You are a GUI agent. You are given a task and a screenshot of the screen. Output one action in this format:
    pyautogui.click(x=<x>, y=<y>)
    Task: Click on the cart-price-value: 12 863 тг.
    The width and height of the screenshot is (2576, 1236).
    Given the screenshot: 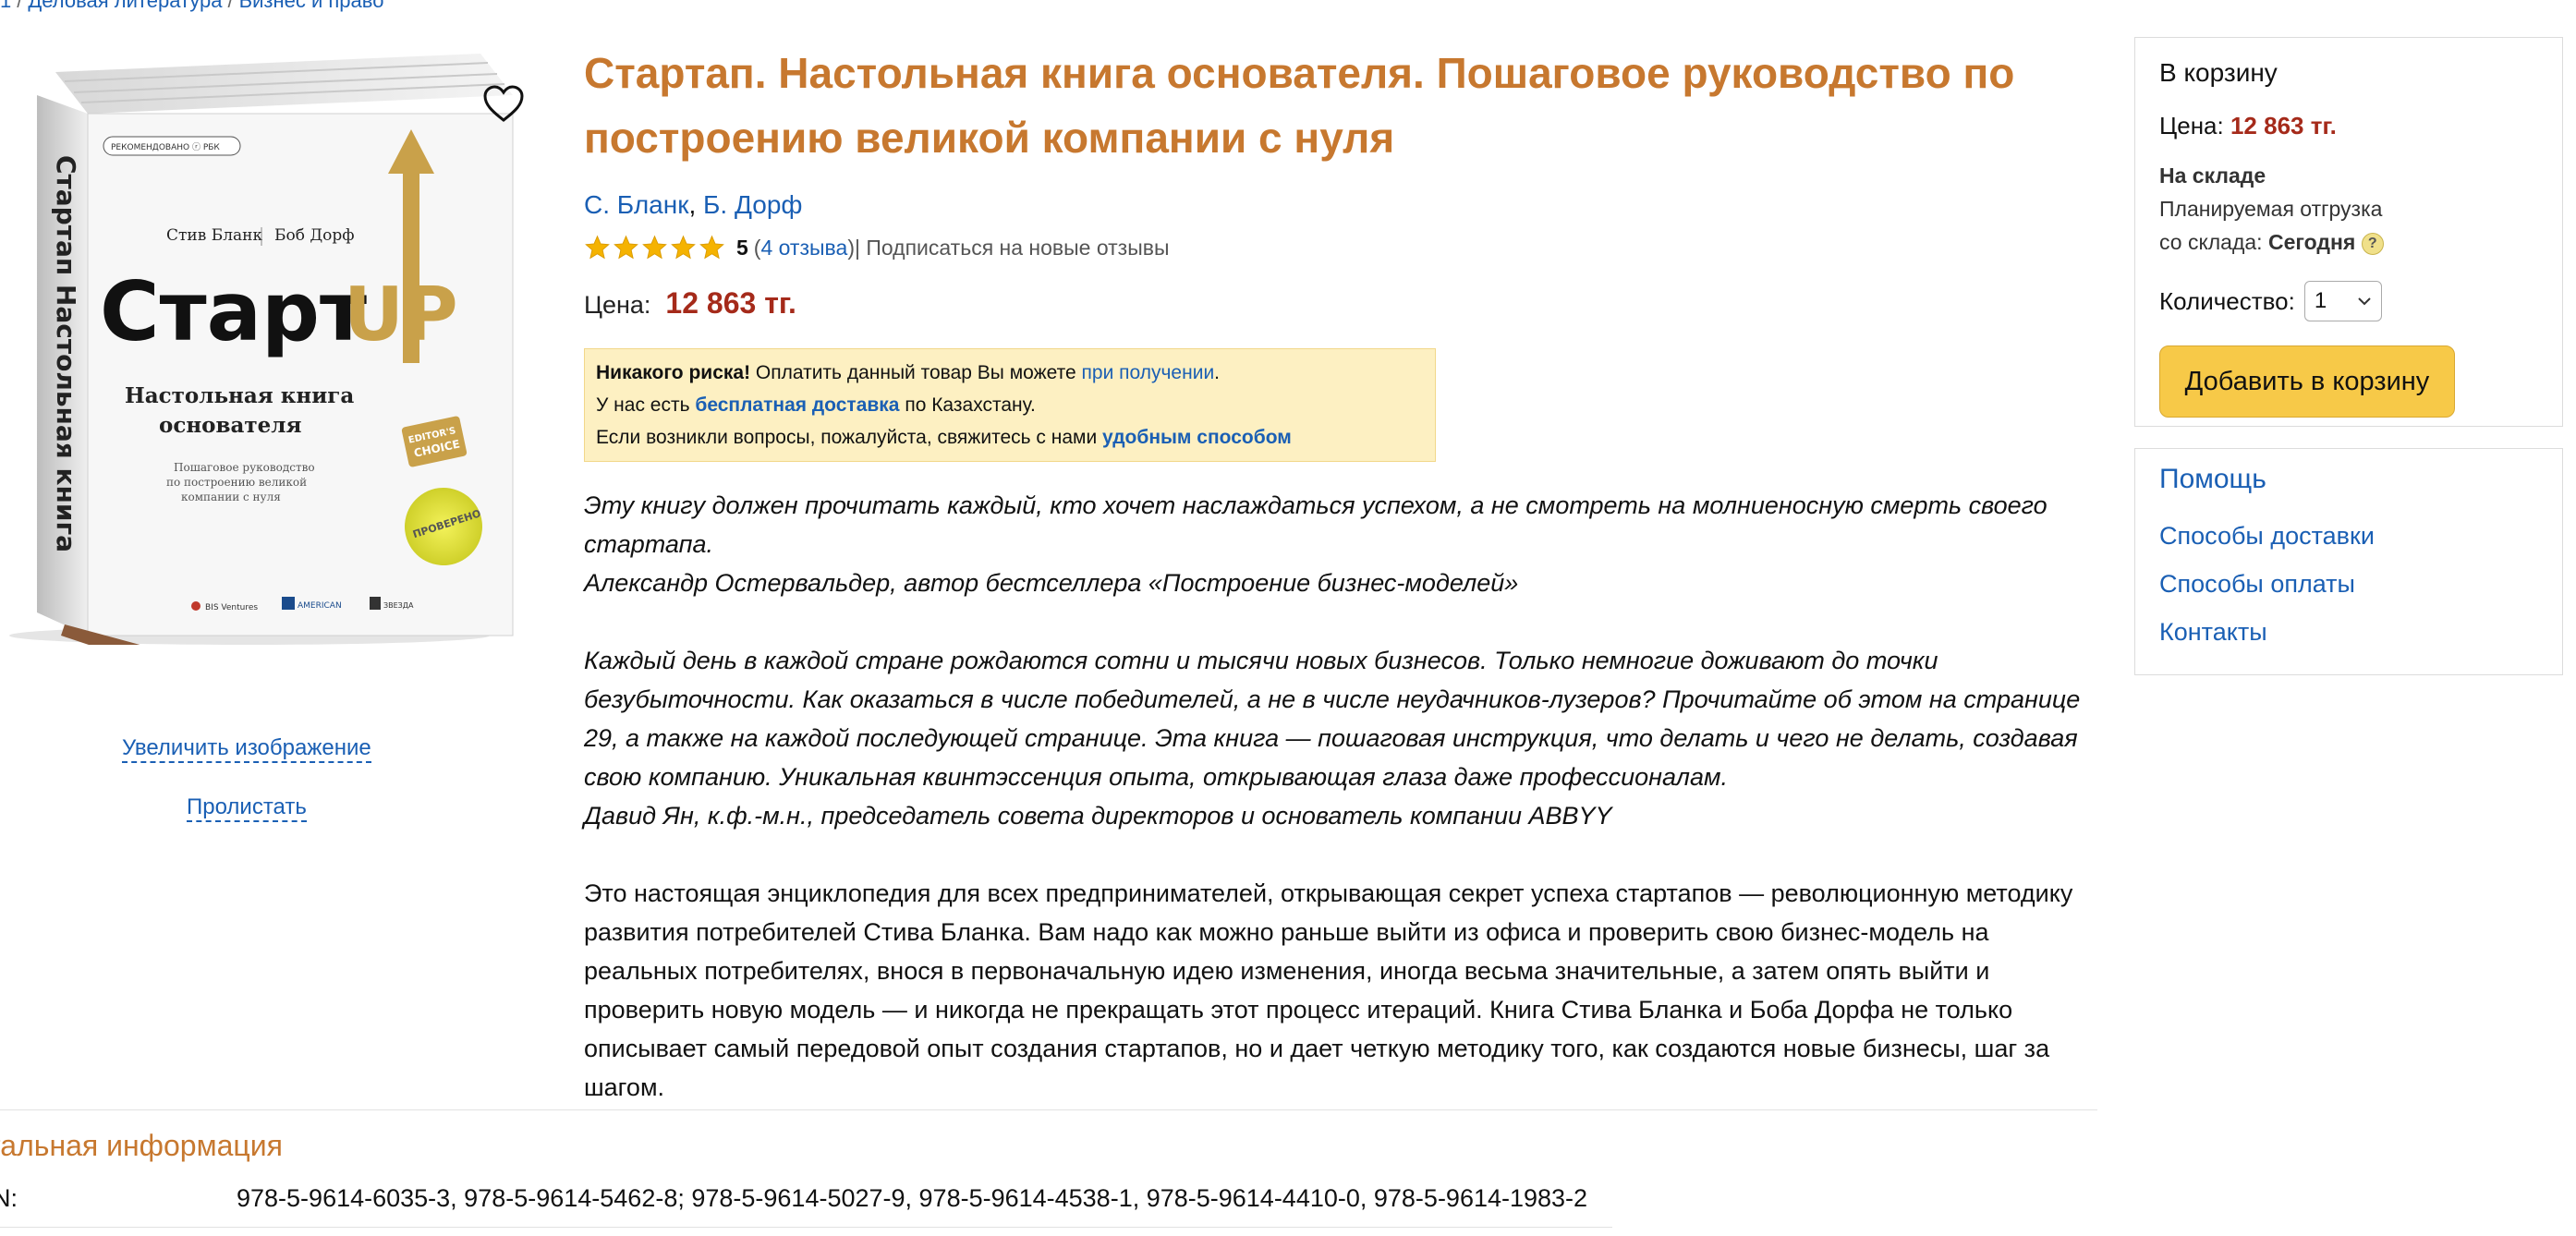 What is the action you would take?
    pyautogui.click(x=2283, y=125)
    